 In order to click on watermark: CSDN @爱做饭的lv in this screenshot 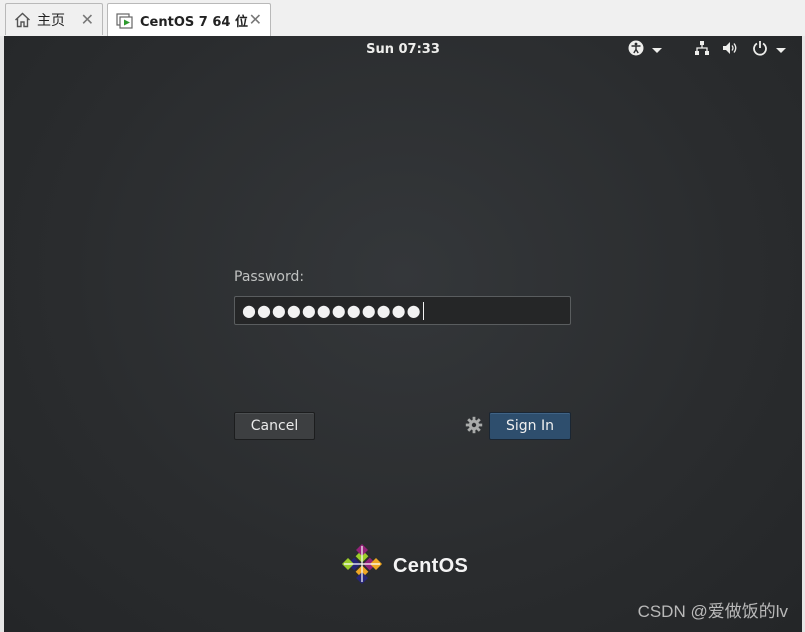, I will do `click(712, 611)`.